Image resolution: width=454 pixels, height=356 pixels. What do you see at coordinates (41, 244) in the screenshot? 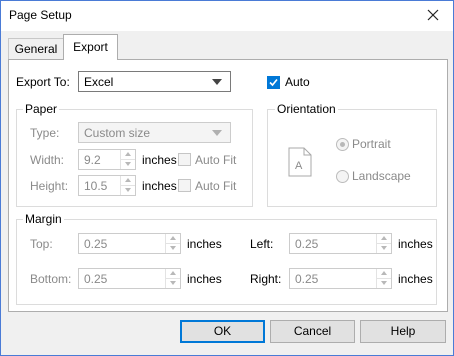
I see `margin-top-label: Top:` at bounding box center [41, 244].